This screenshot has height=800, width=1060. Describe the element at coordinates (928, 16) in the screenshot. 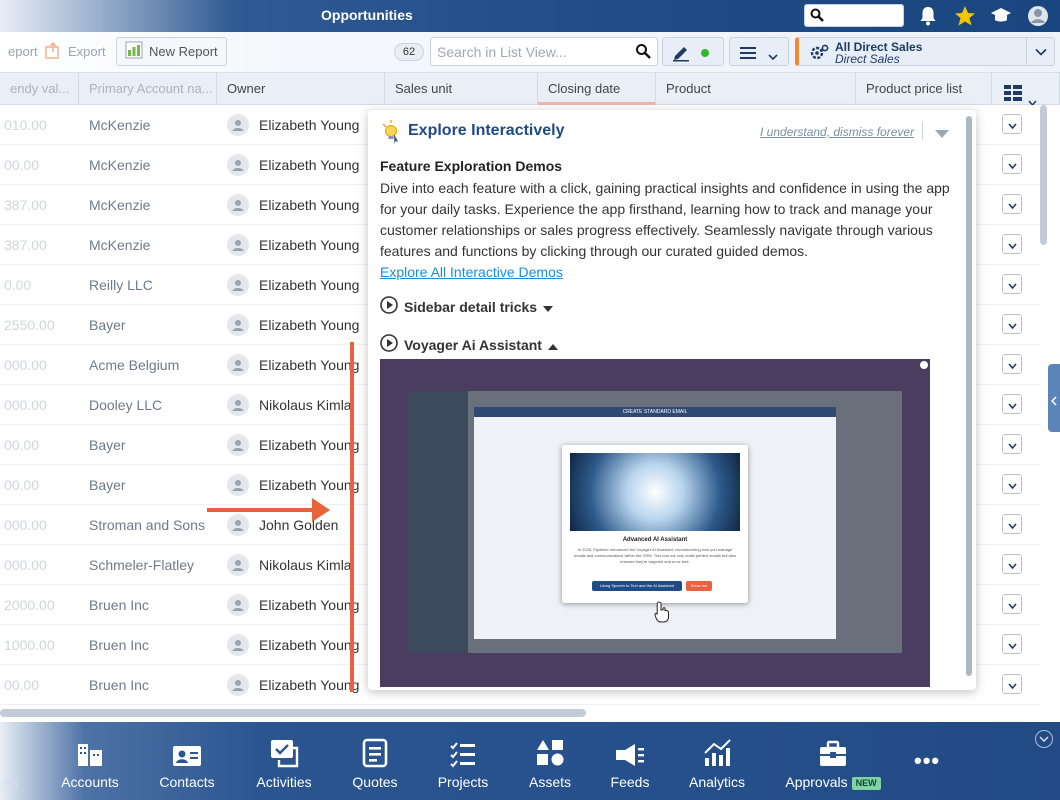

I see `bell-icon` at that location.